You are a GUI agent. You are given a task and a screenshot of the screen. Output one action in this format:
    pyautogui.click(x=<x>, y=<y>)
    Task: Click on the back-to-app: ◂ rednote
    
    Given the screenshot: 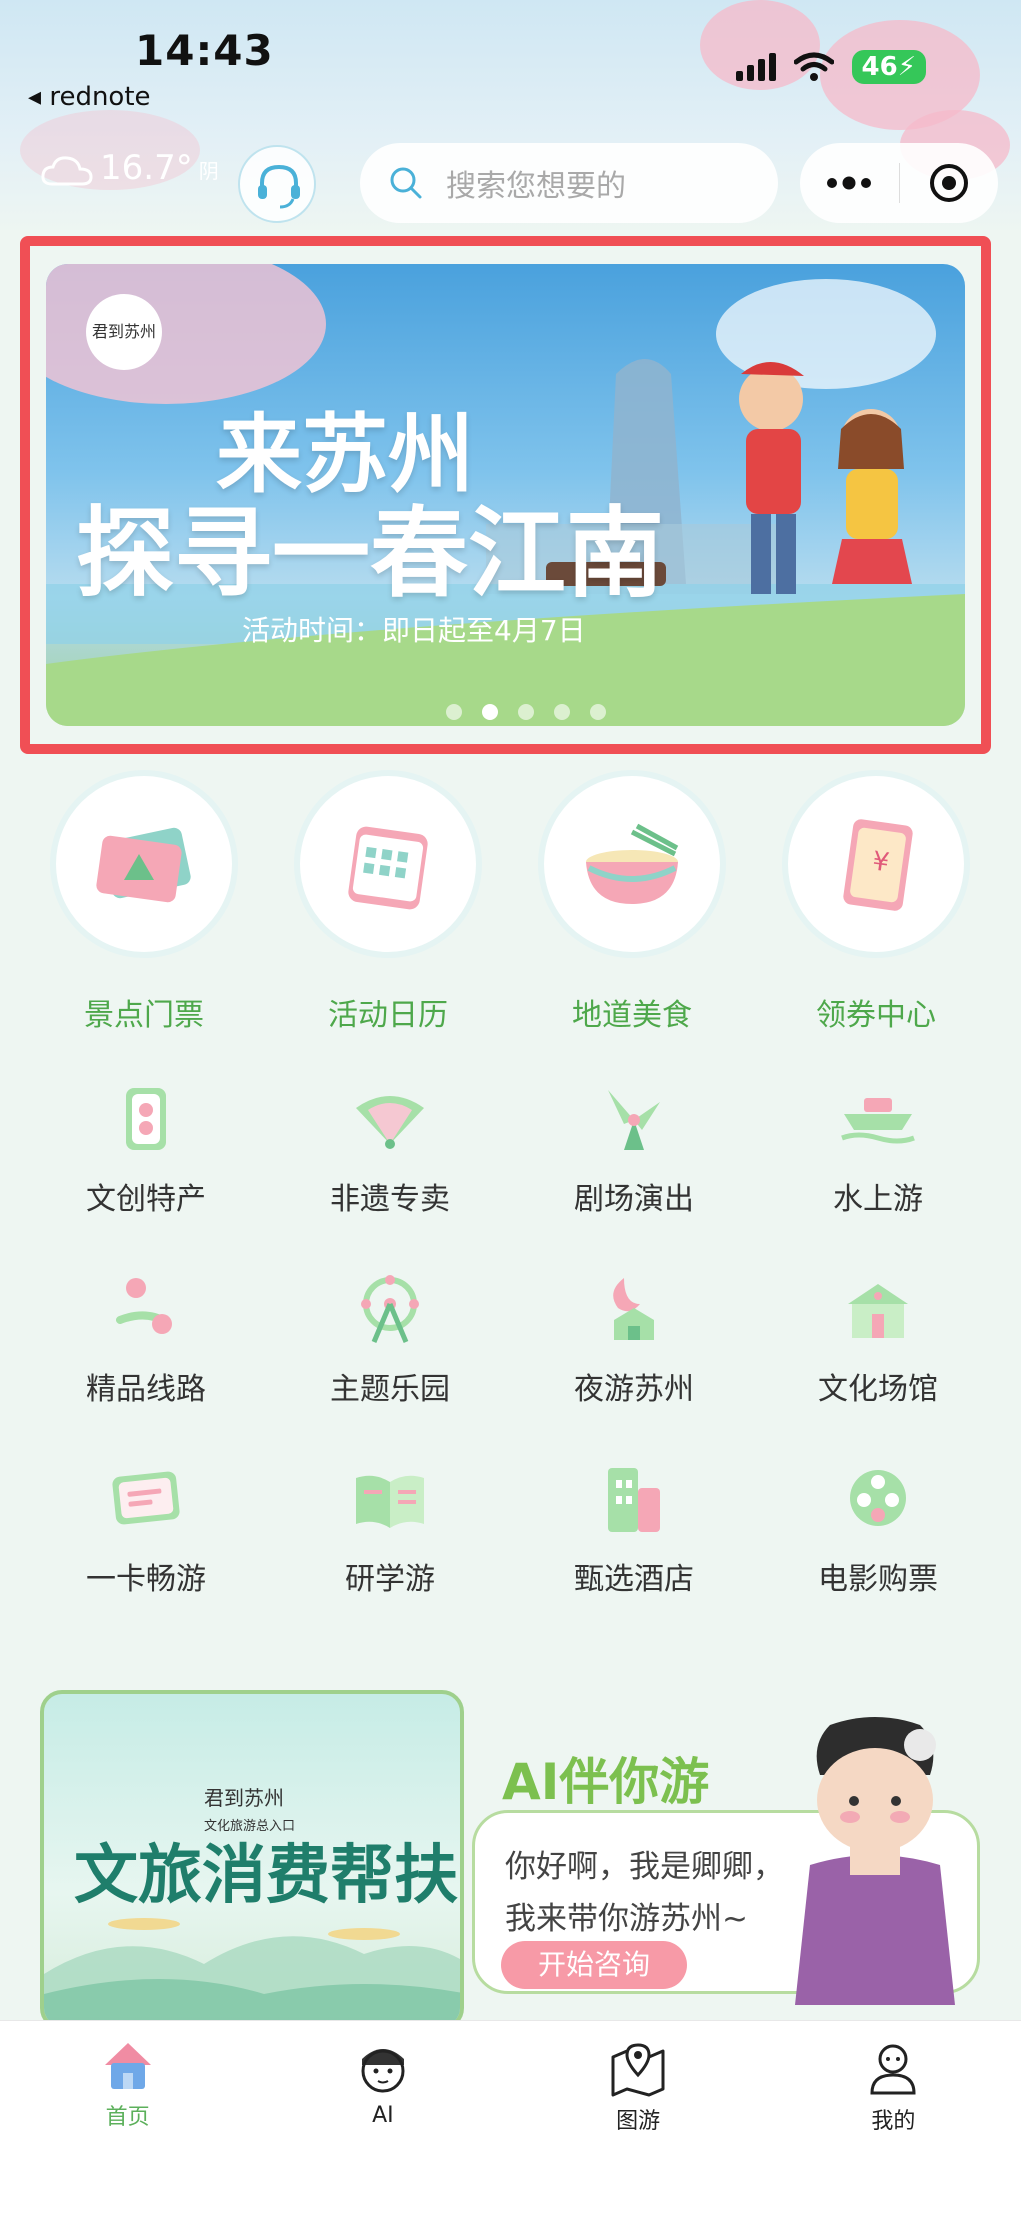 What is the action you would take?
    pyautogui.click(x=89, y=97)
    